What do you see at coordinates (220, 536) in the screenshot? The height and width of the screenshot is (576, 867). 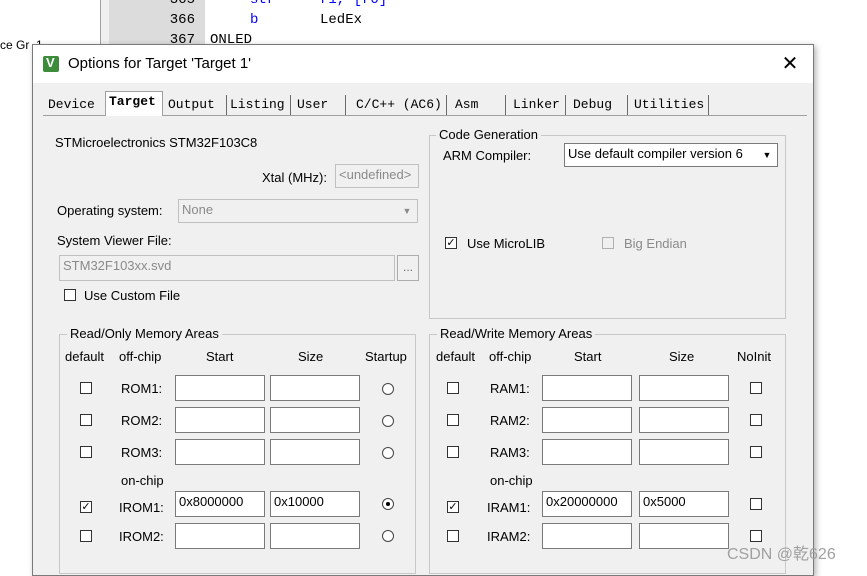 I see `irom2-start-input` at bounding box center [220, 536].